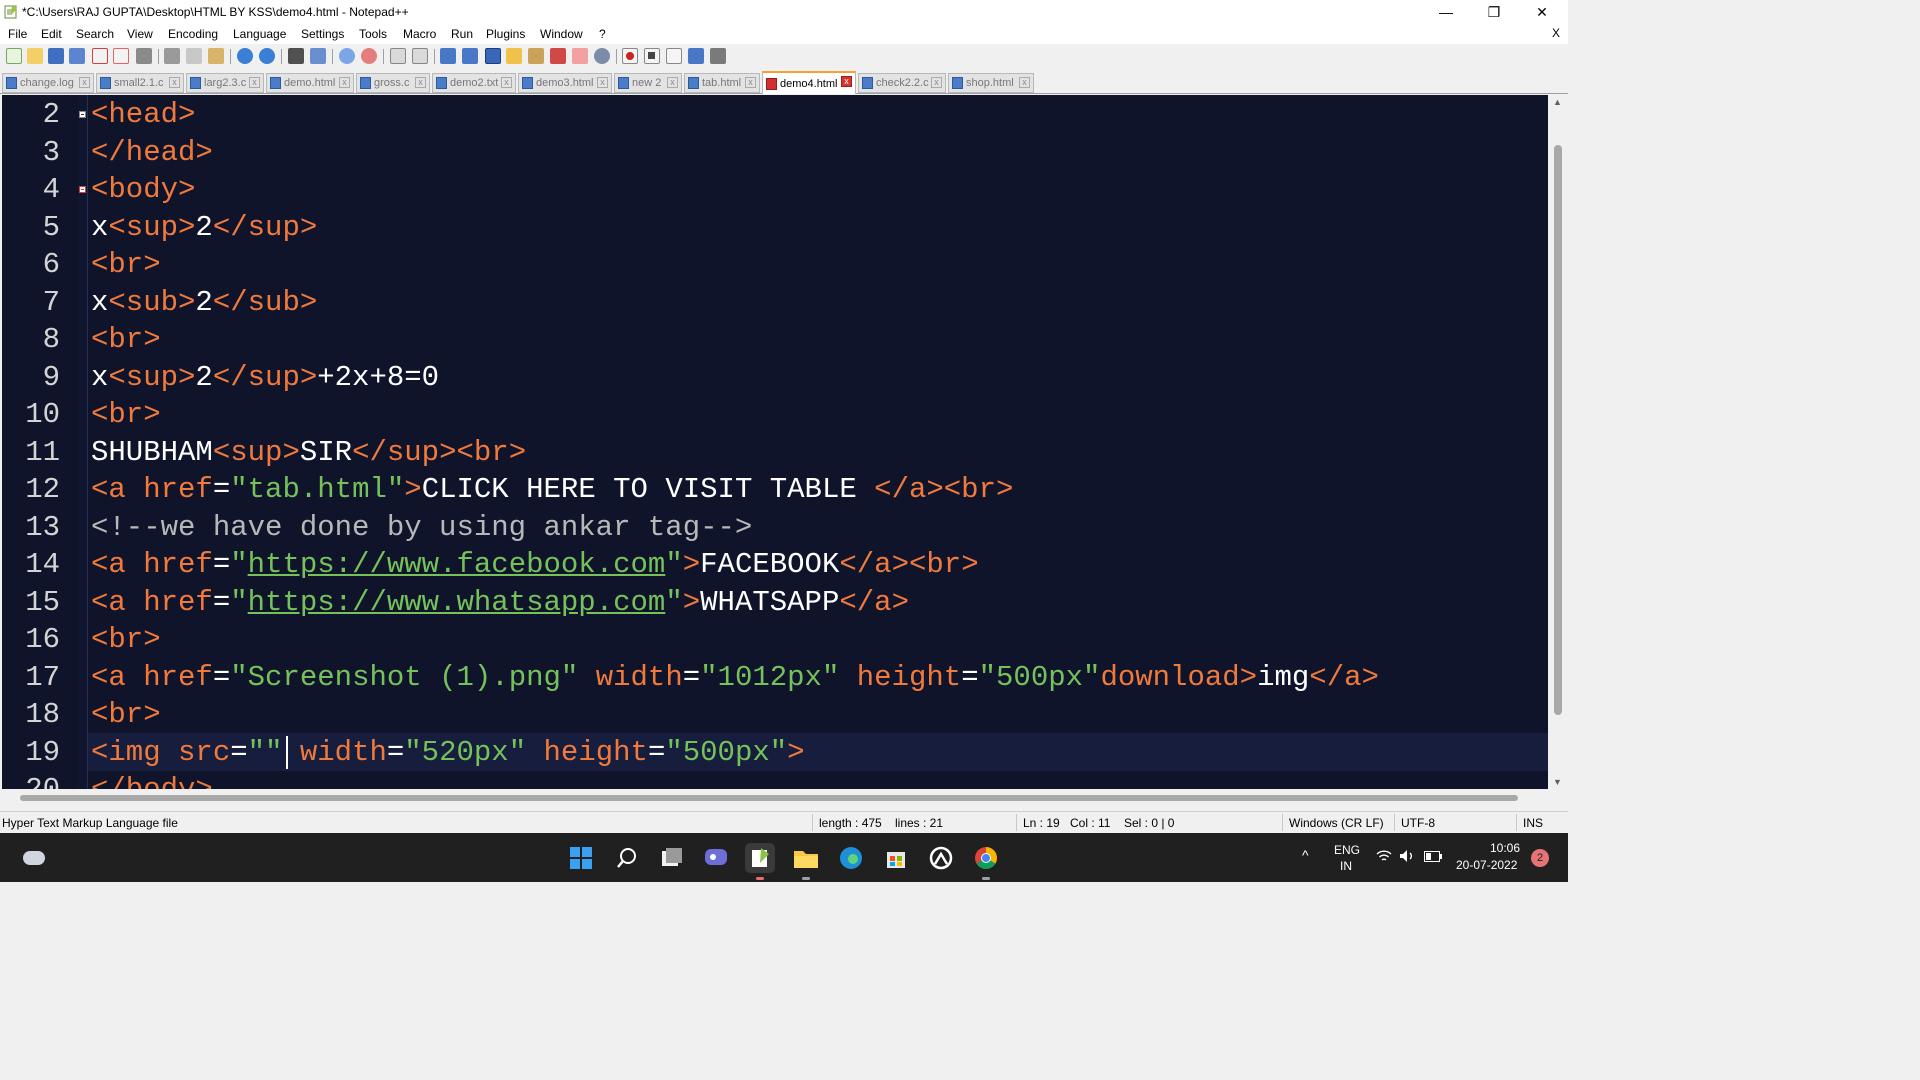 The image size is (1920, 1080). What do you see at coordinates (121, 56) in the screenshot?
I see `close-all-icon` at bounding box center [121, 56].